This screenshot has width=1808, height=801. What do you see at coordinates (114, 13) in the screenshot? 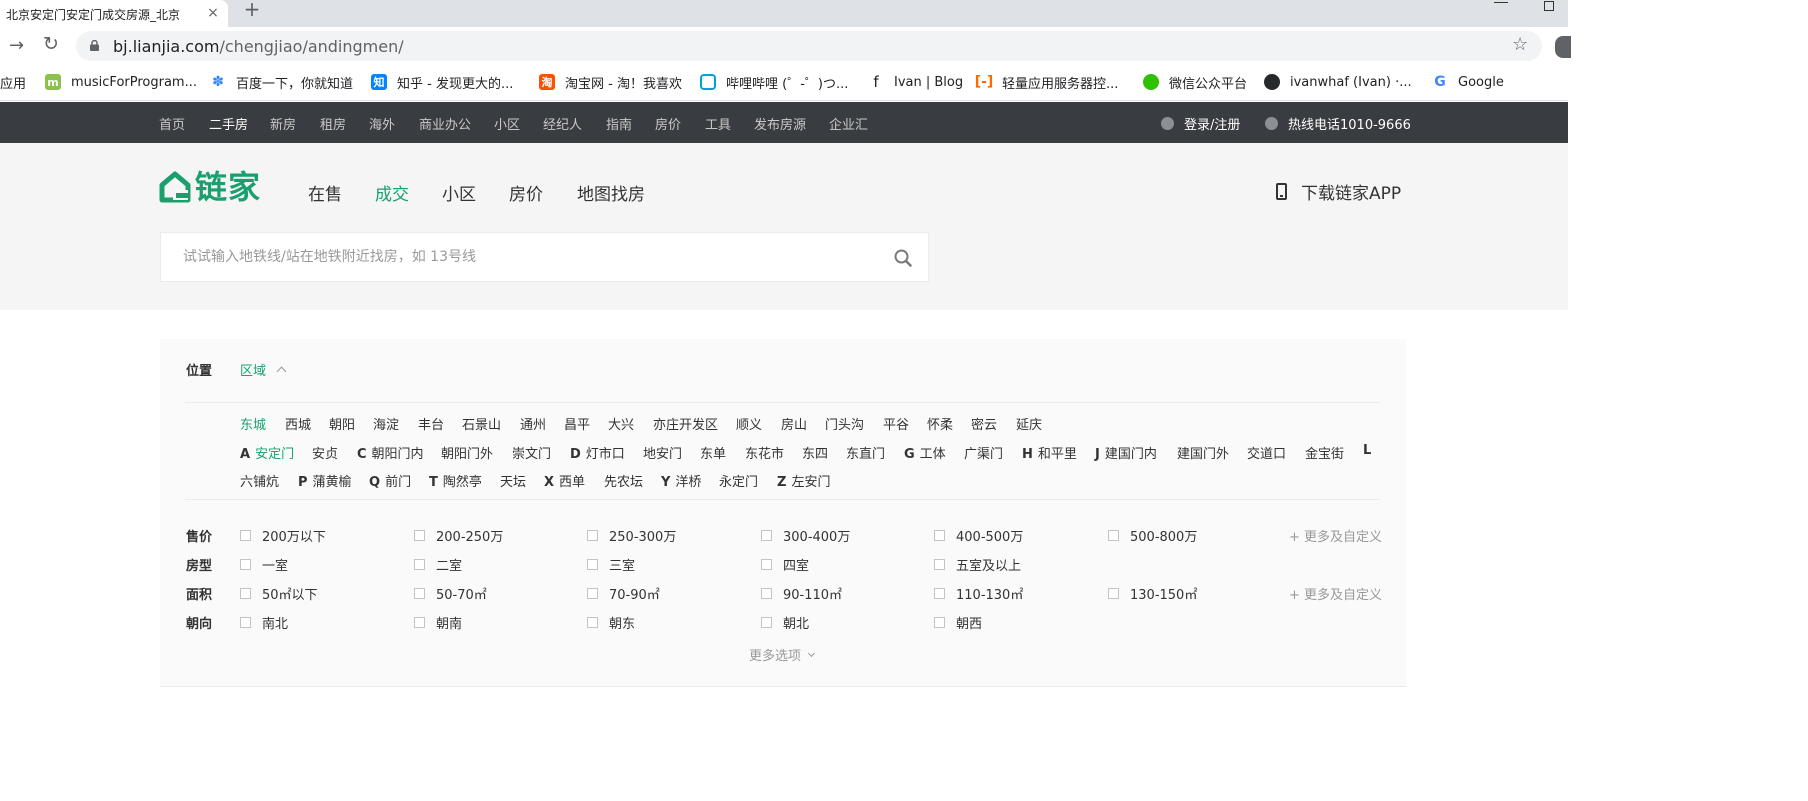
I see `browser-tab: 北京安定门安定门成交房源_北京 ×` at bounding box center [114, 13].